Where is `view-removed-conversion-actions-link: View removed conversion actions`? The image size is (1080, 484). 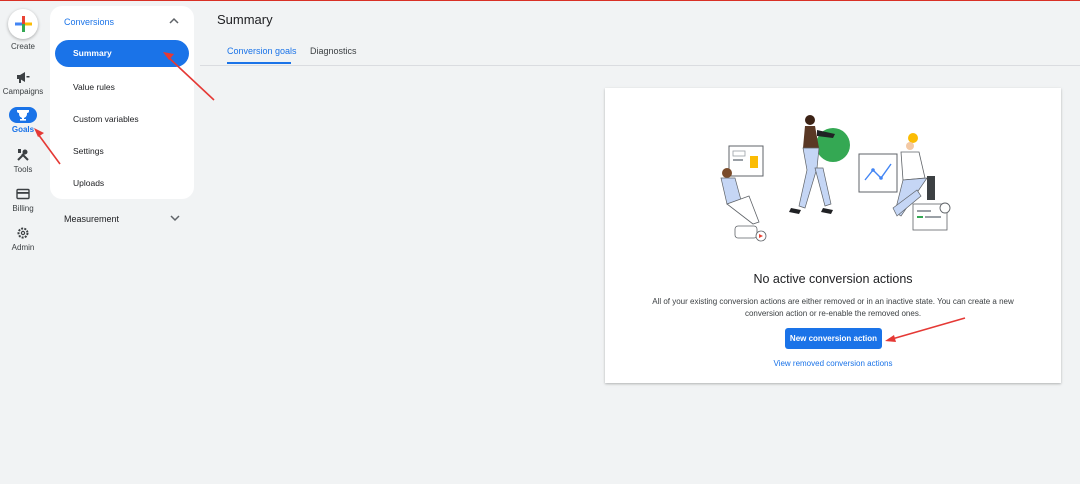 view-removed-conversion-actions-link: View removed conversion actions is located at coordinates (833, 363).